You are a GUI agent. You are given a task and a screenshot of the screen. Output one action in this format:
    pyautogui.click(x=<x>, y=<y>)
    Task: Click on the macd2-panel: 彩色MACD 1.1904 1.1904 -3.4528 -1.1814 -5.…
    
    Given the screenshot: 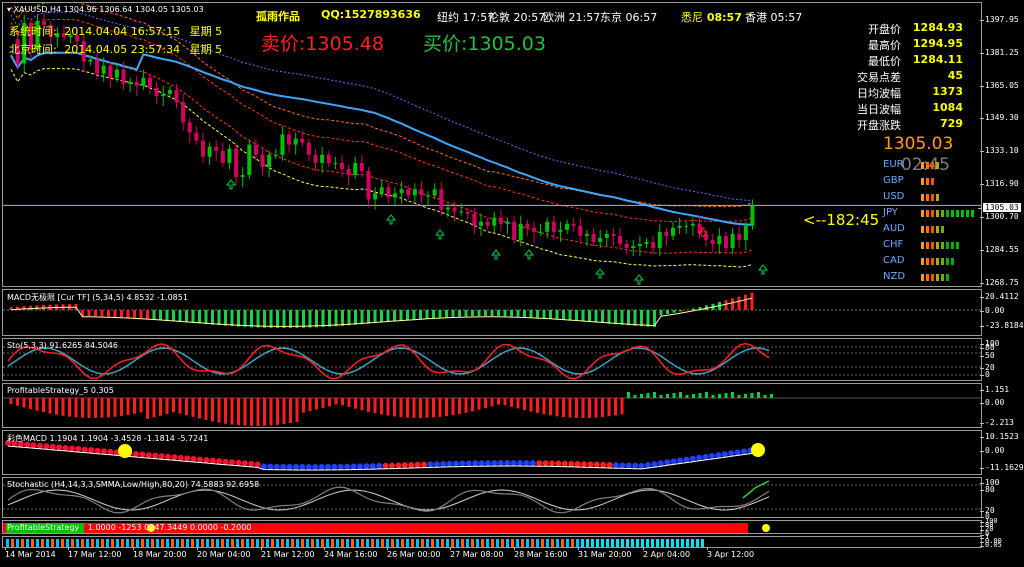 What is the action you would take?
    pyautogui.click(x=492, y=452)
    